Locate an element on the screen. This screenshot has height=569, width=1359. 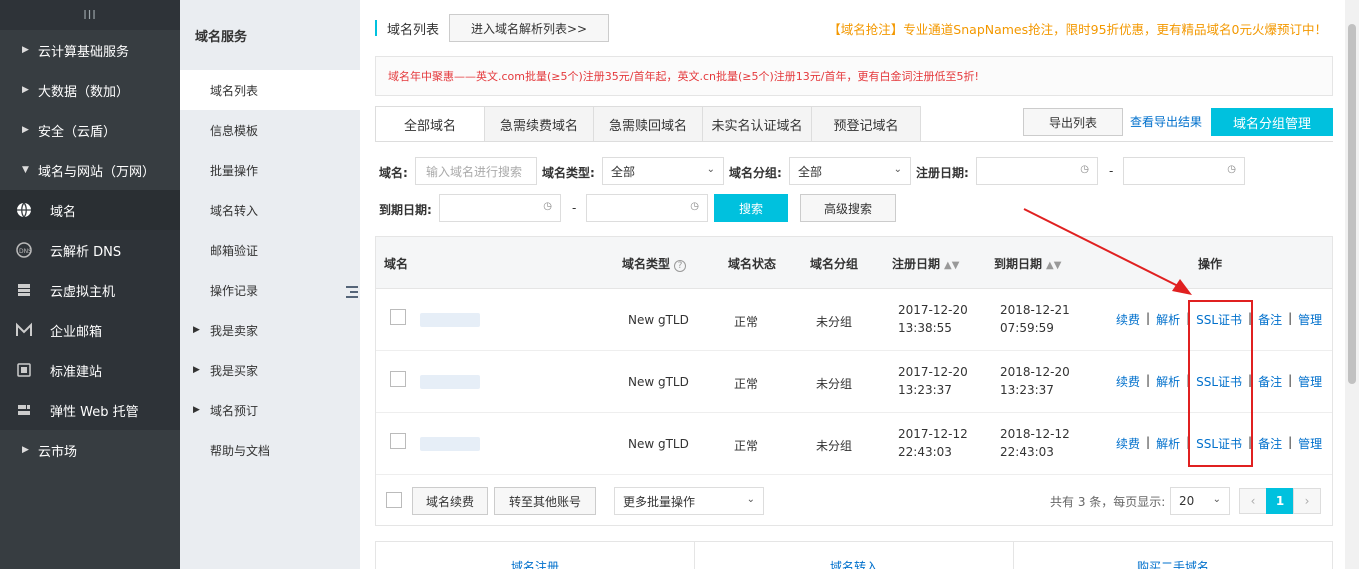
reg-date-start-input: ◷ is located at coordinates (1037, 171).